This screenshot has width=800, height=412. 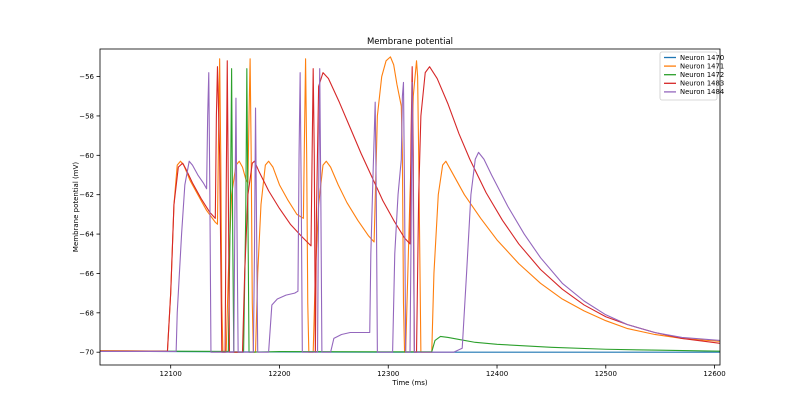 What do you see at coordinates (86, 195) in the screenshot?
I see `y-tick-label: −62` at bounding box center [86, 195].